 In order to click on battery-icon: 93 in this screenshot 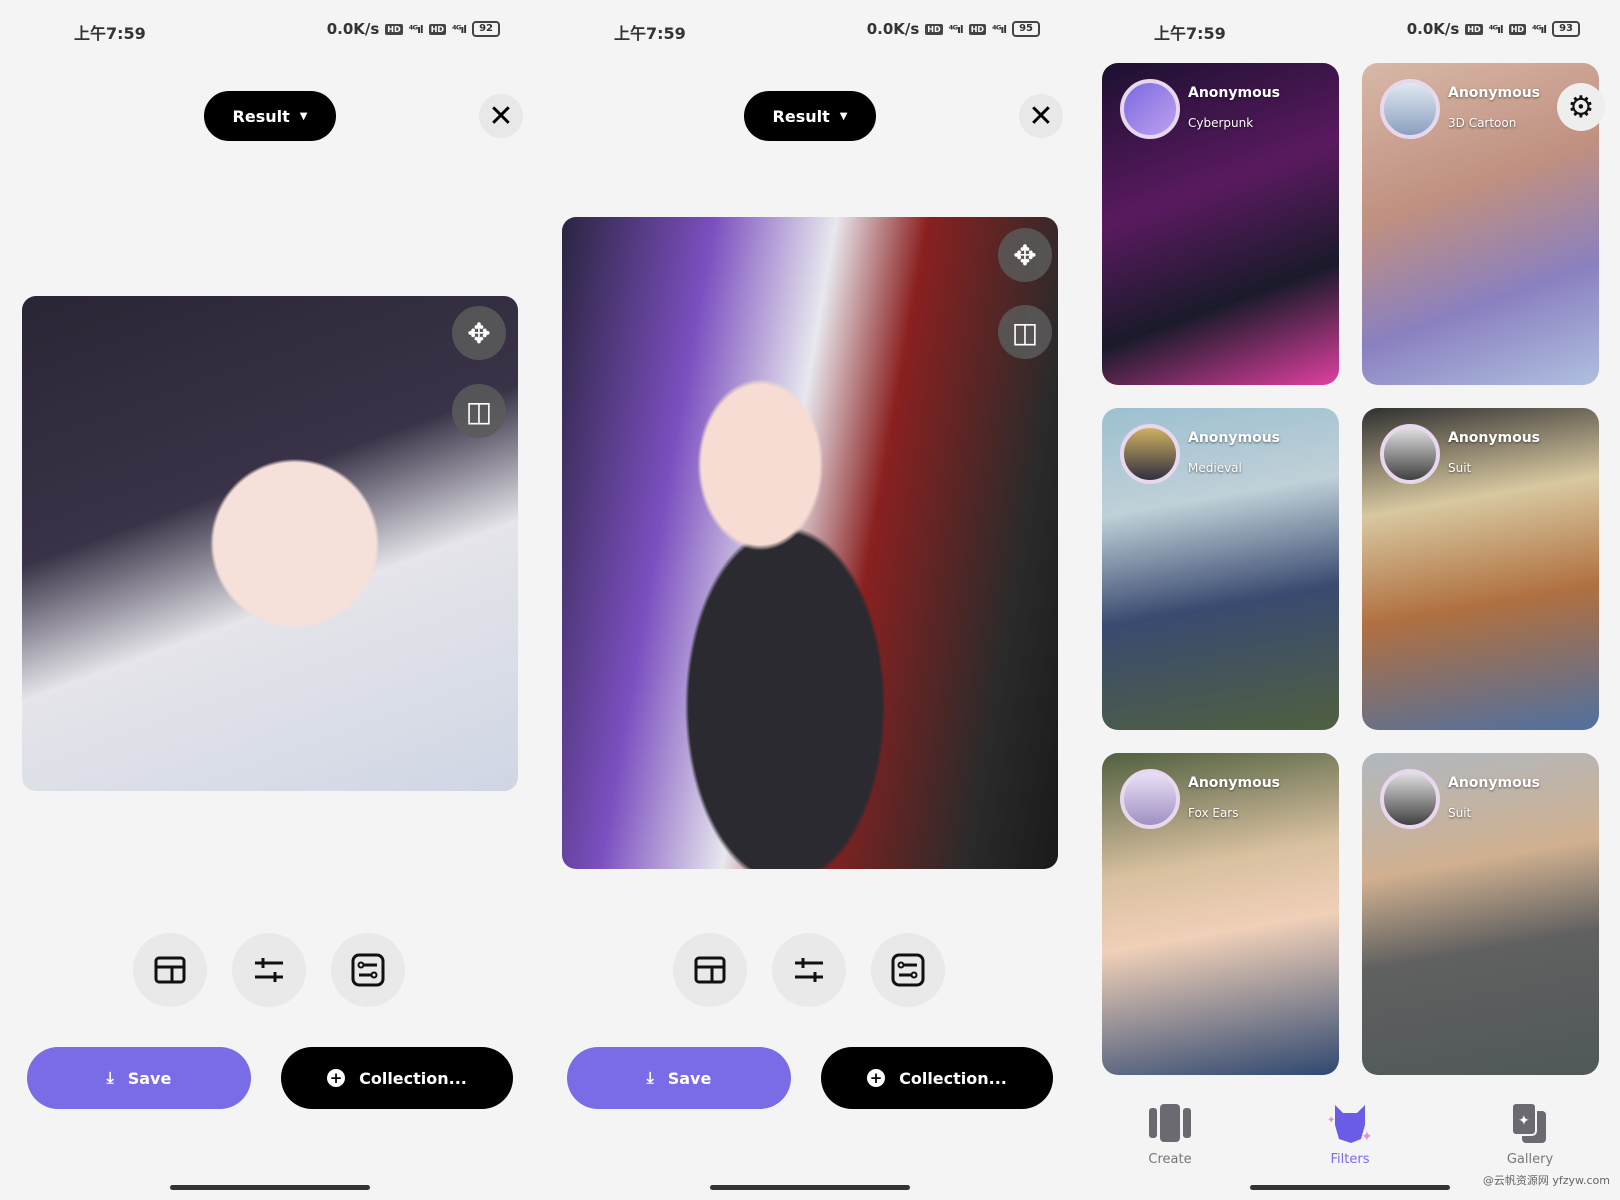, I will do `click(1566, 29)`.